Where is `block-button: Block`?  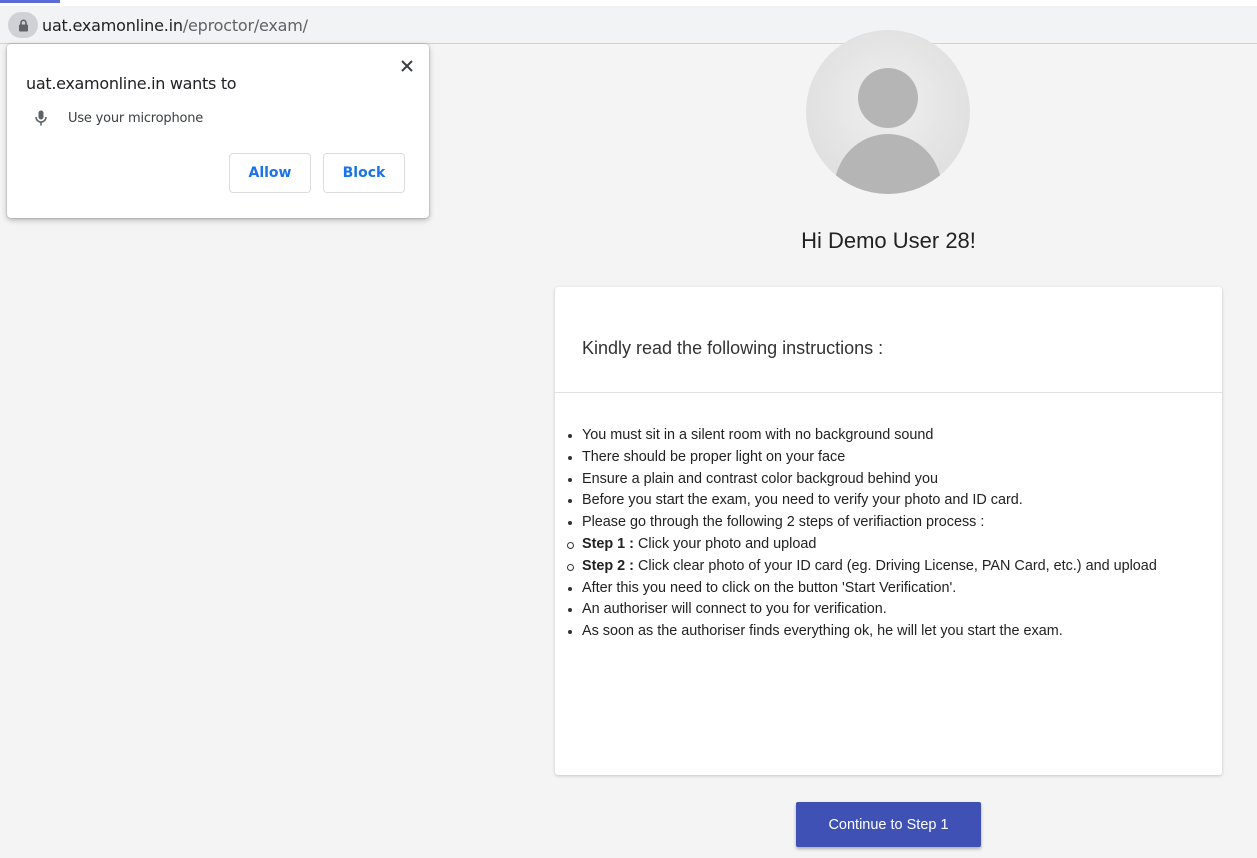 block-button: Block is located at coordinates (364, 173).